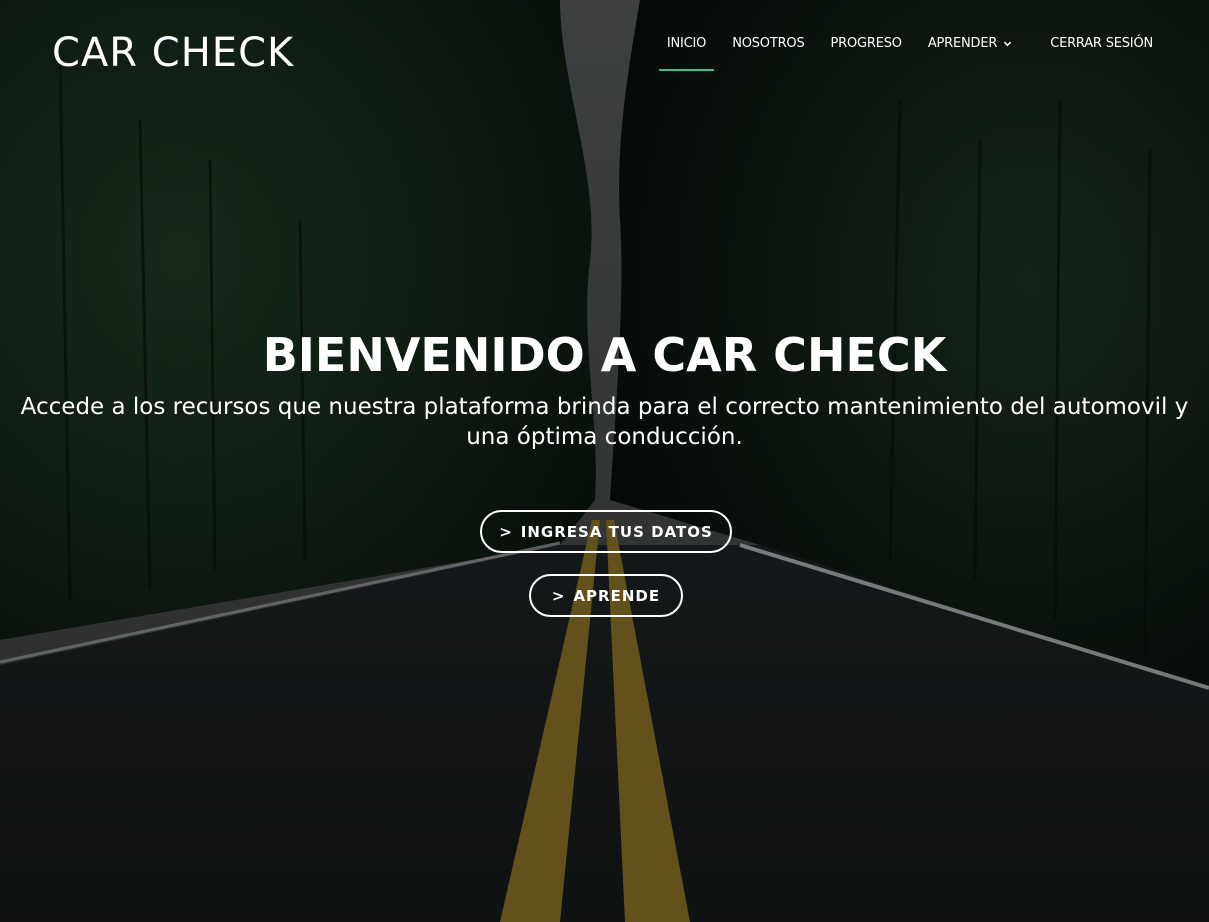  I want to click on site-logo: CAR CHECK, so click(173, 53).